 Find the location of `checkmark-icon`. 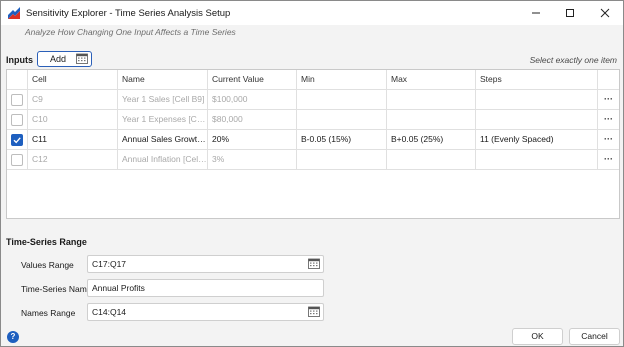

checkmark-icon is located at coordinates (17, 140).